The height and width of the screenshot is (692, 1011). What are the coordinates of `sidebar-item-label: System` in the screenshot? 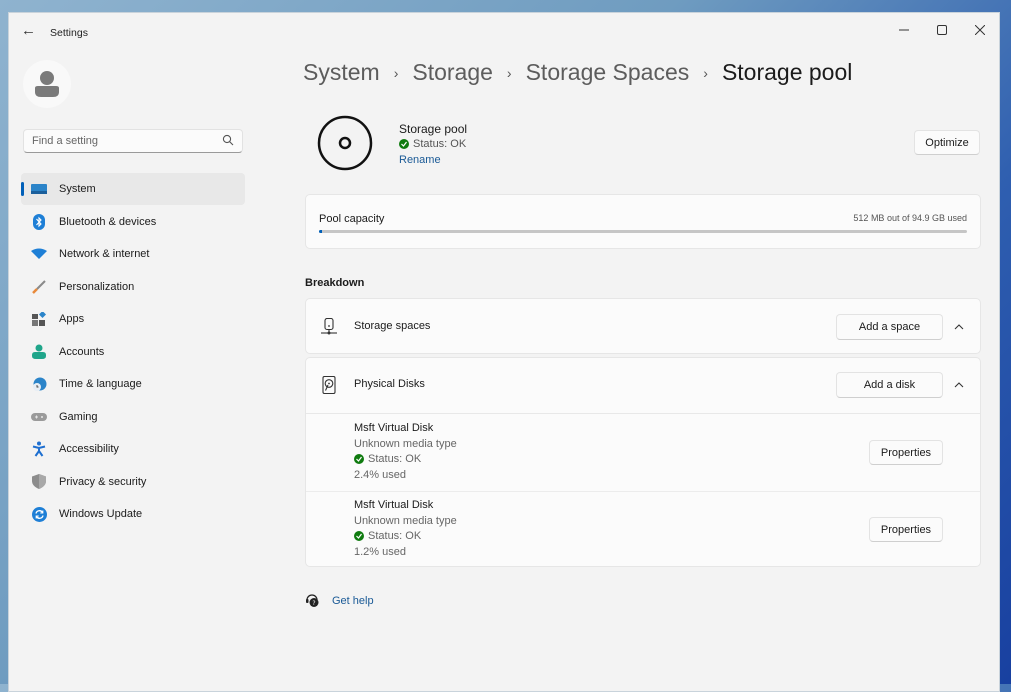 It's located at (77, 189).